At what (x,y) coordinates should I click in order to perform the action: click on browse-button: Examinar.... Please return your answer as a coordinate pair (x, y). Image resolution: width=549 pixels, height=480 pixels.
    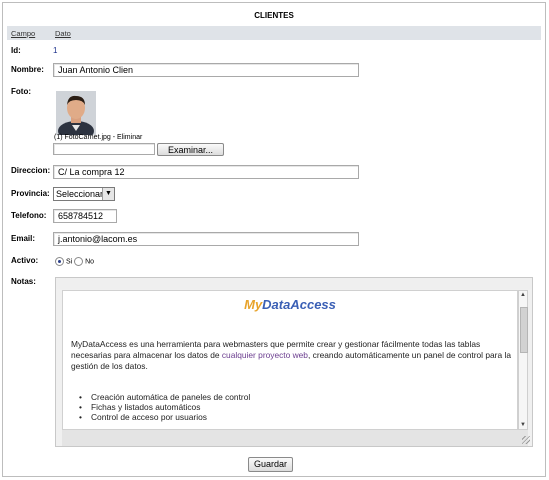
    Looking at the image, I should click on (190, 149).